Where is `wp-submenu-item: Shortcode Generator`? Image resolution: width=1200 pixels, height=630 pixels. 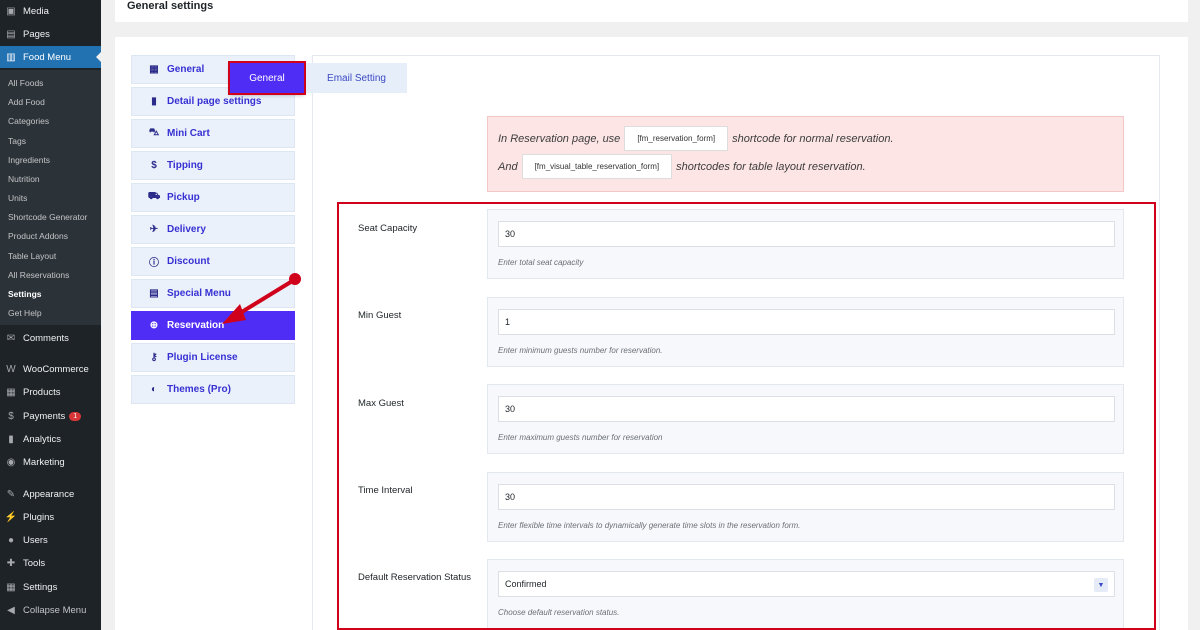 wp-submenu-item: Shortcode Generator is located at coordinates (47, 217).